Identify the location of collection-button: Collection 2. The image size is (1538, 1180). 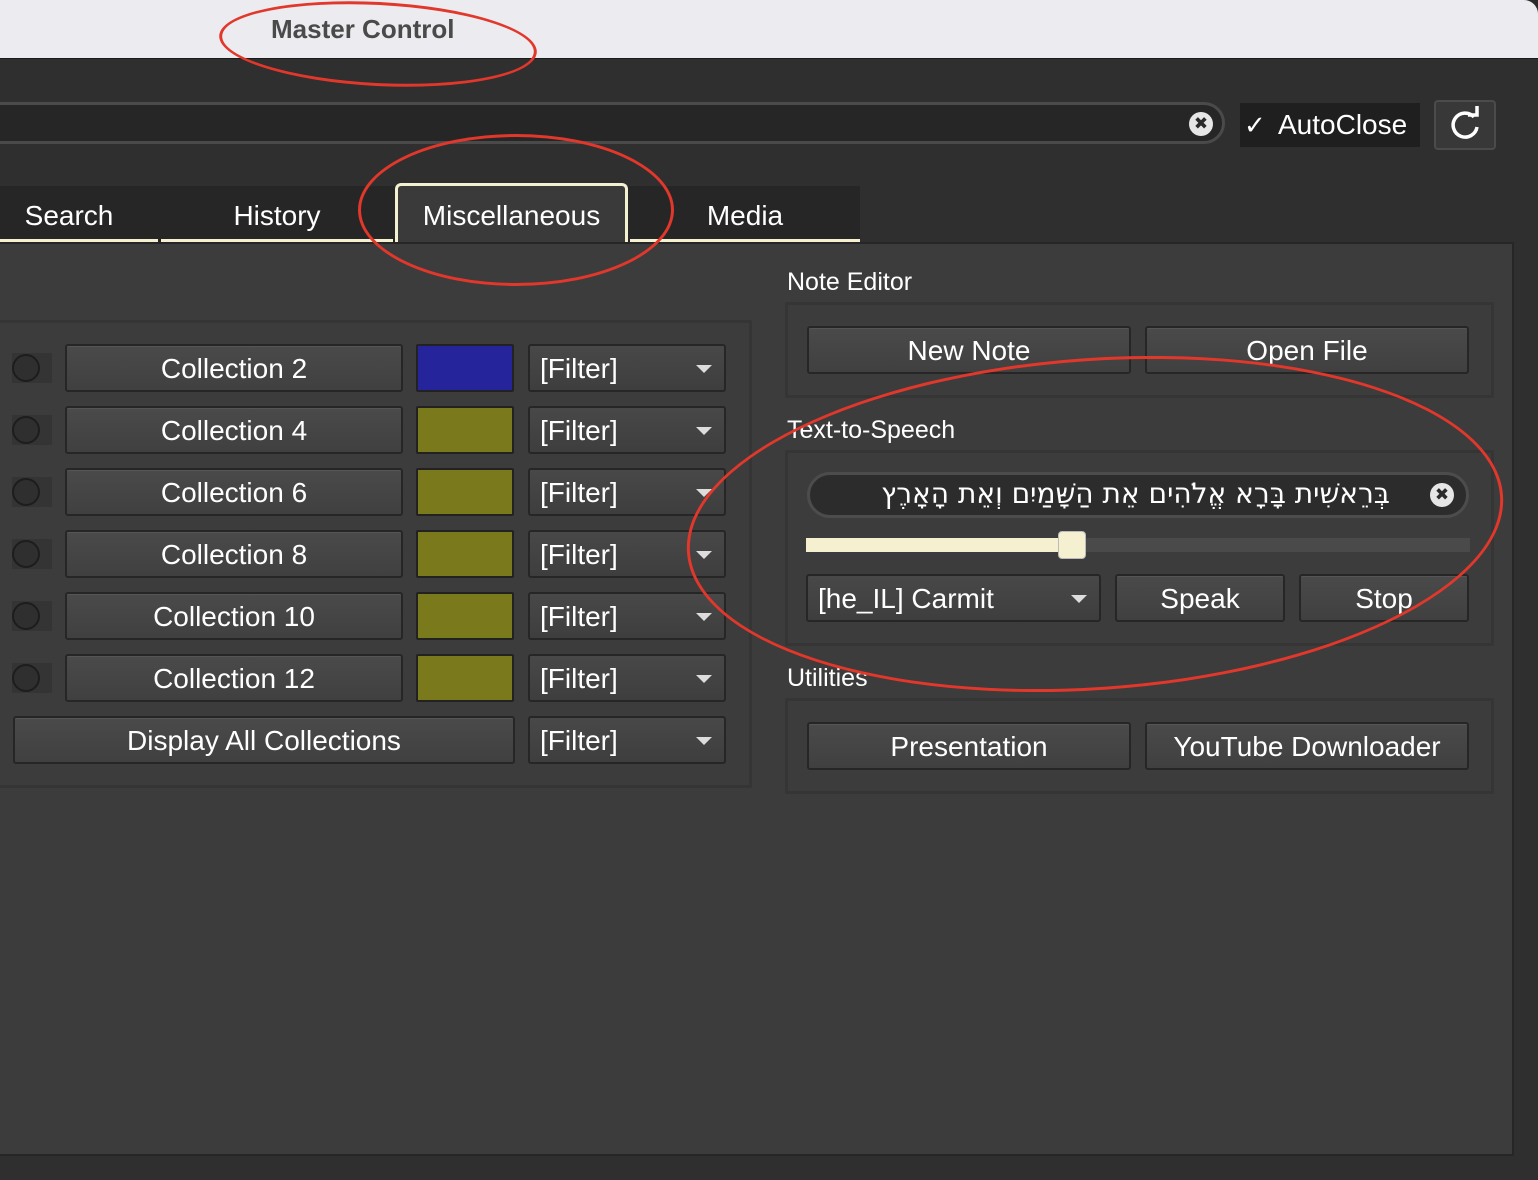
(234, 368).